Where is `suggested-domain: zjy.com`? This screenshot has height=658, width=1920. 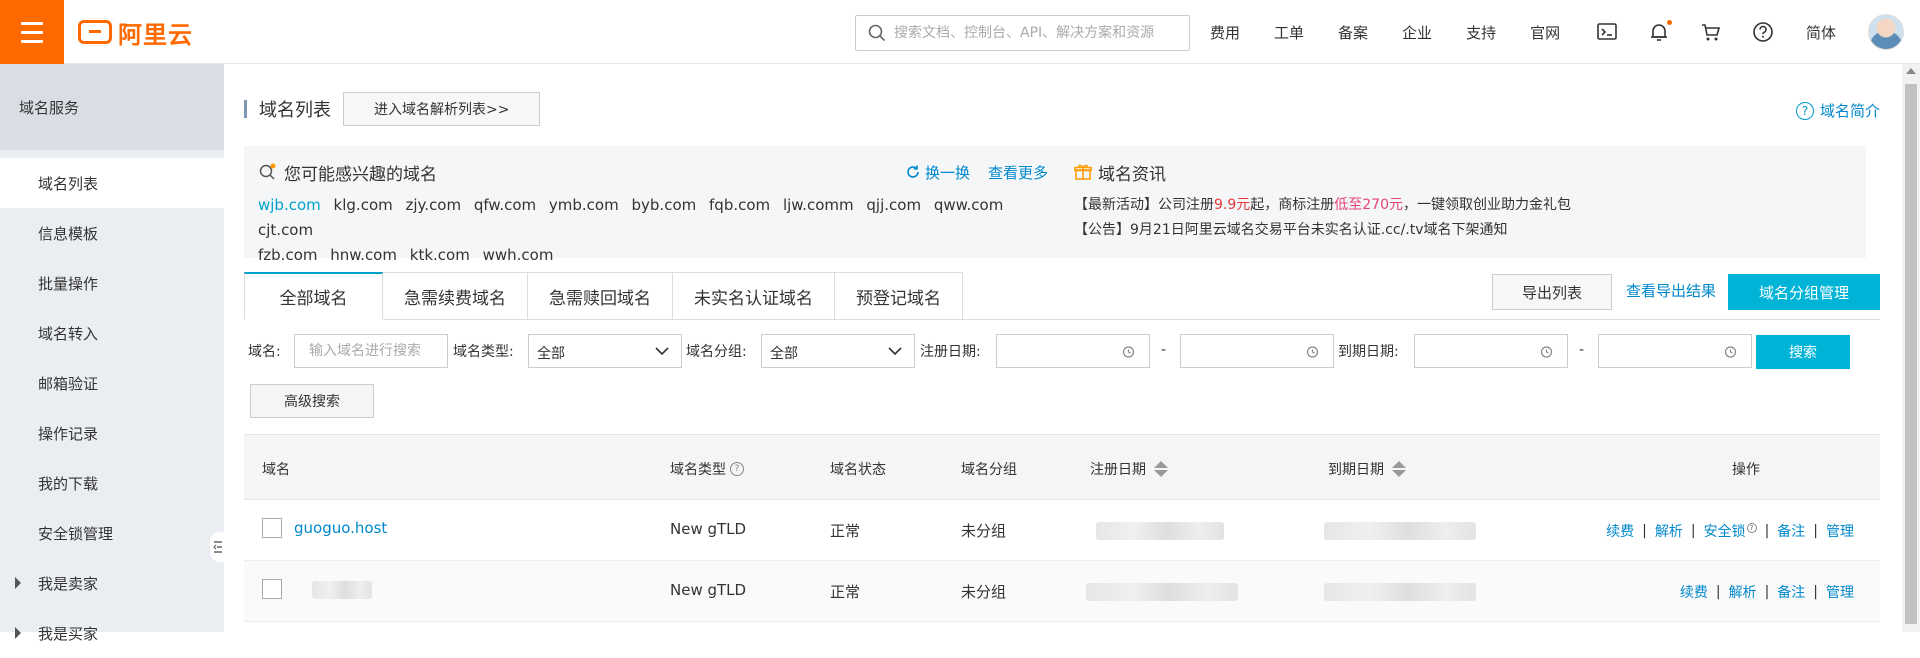 suggested-domain: zjy.com is located at coordinates (434, 205).